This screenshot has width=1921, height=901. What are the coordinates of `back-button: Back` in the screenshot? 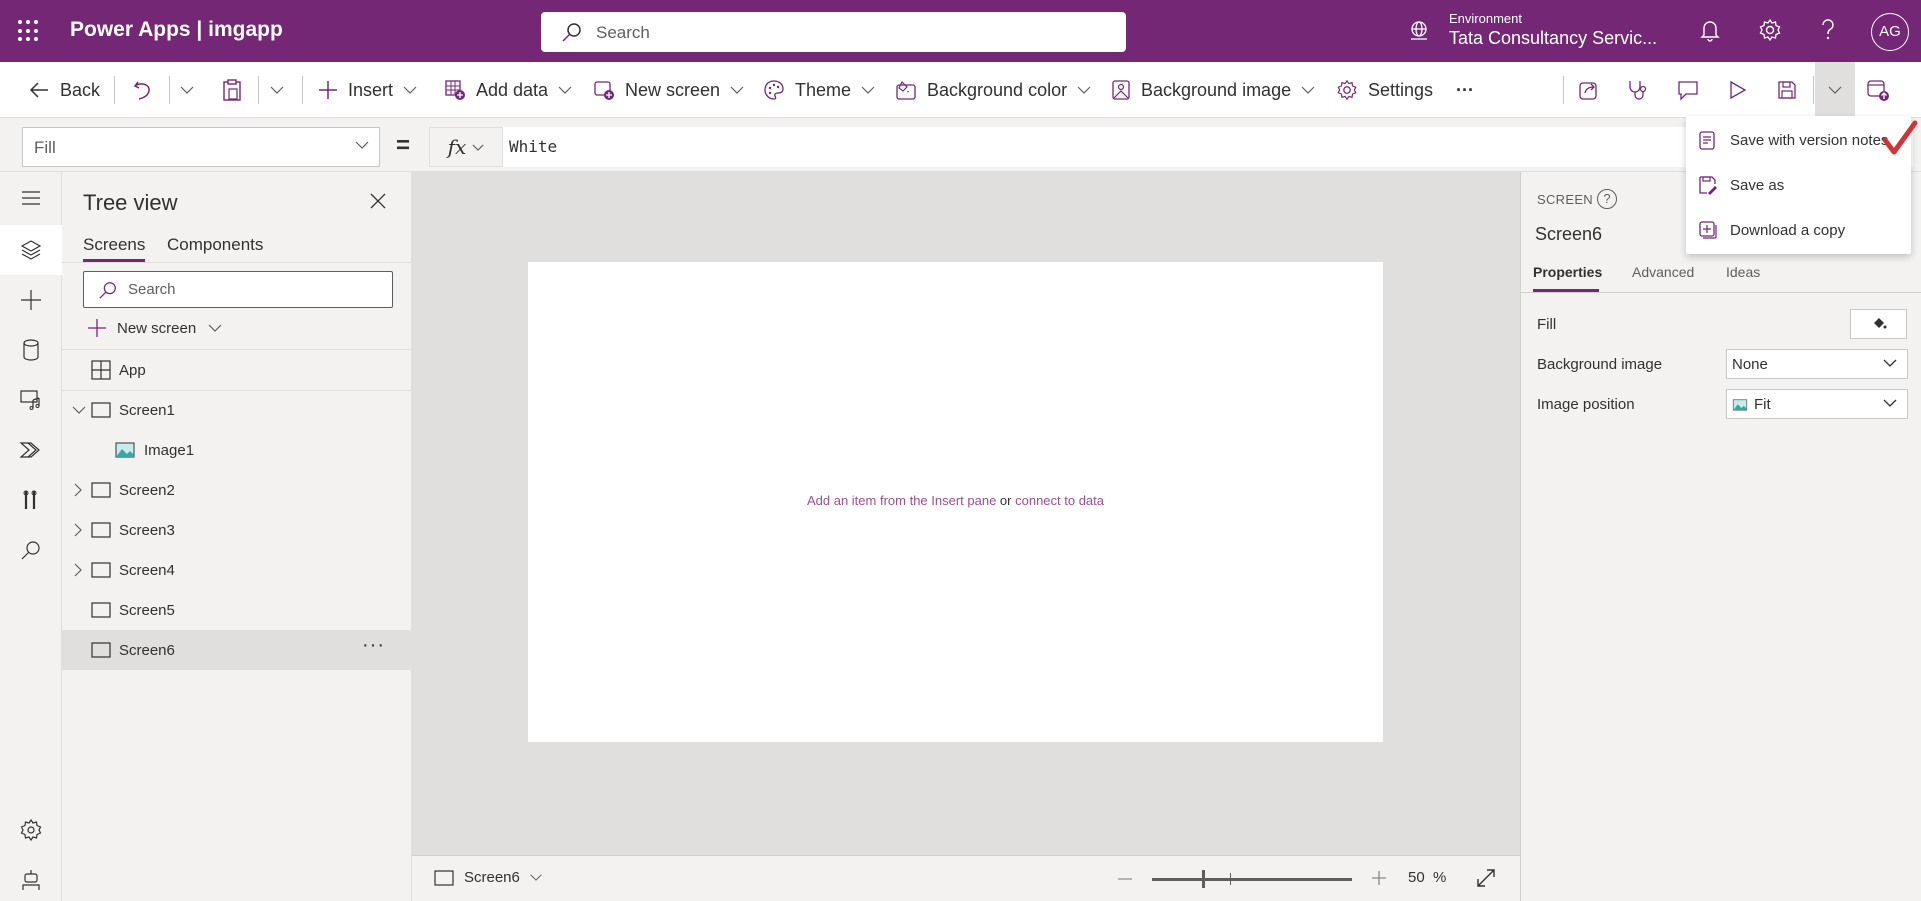 It's located at (64, 90).